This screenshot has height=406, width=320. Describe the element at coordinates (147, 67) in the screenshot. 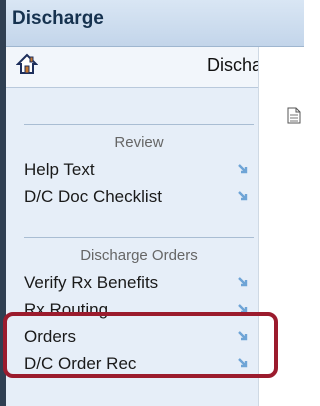

I see `pane-toolbar: Discharge` at that location.